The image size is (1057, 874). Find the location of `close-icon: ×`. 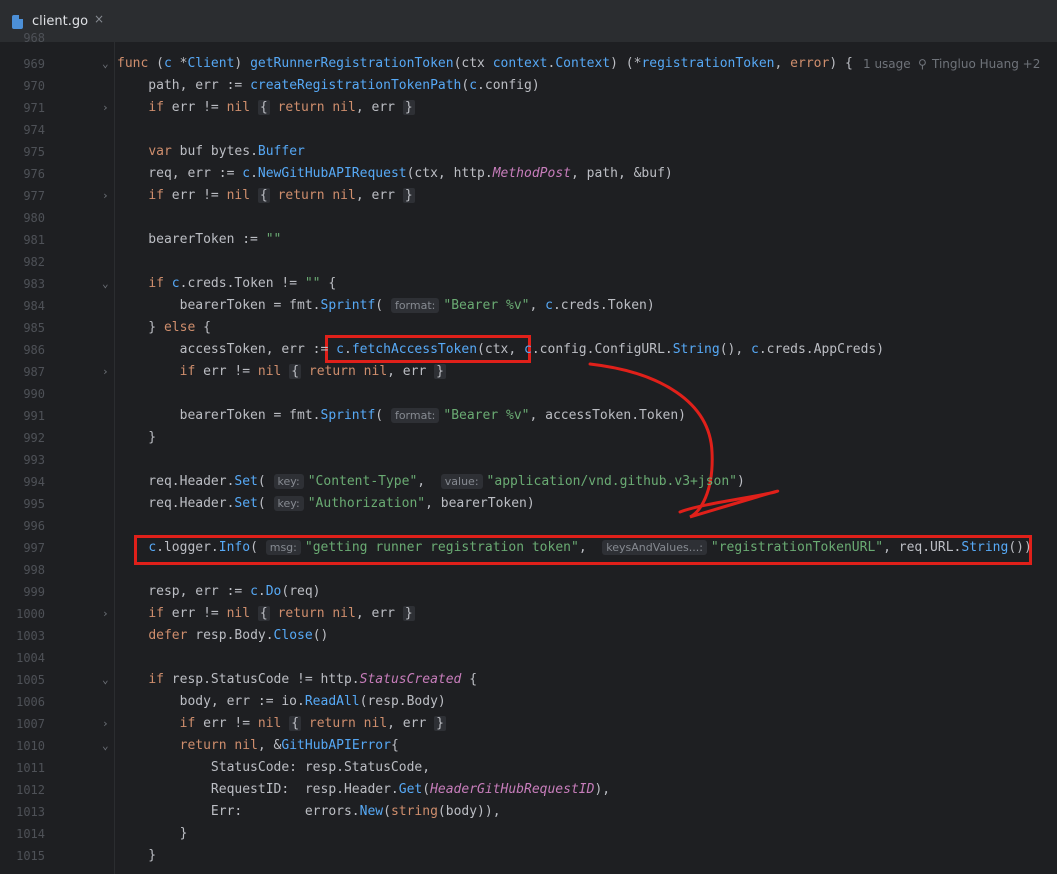

close-icon: × is located at coordinates (99, 19).